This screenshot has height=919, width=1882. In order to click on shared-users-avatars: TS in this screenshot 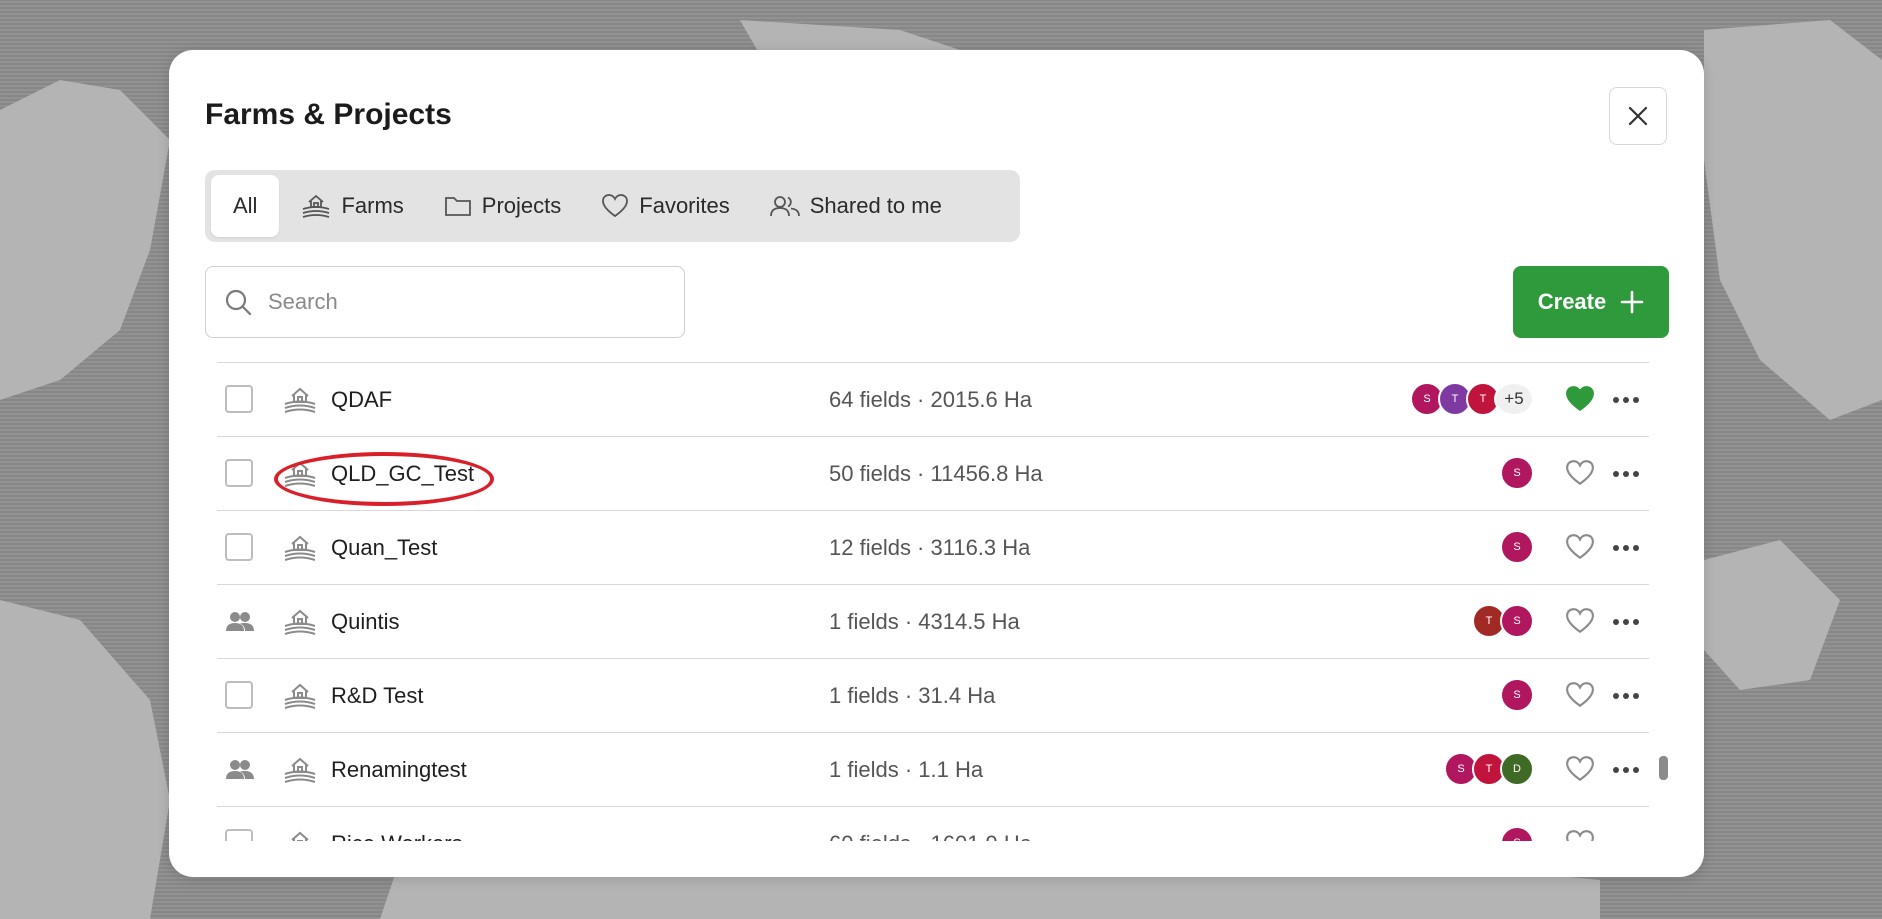, I will do `click(1503, 621)`.